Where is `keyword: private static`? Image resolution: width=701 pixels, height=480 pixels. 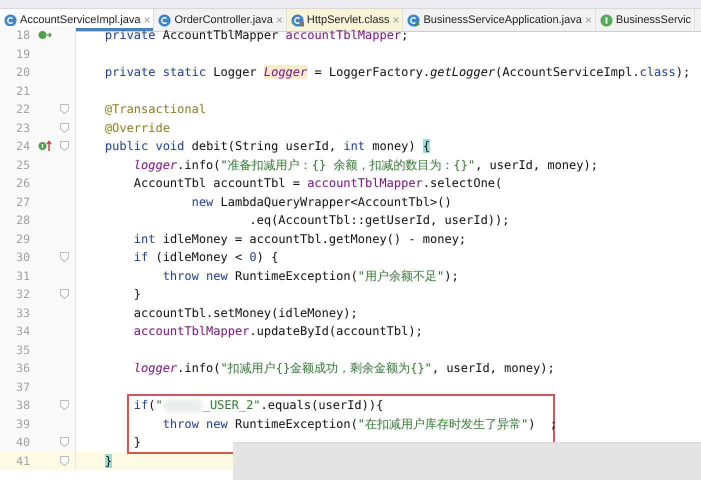 keyword: private static is located at coordinates (155, 72).